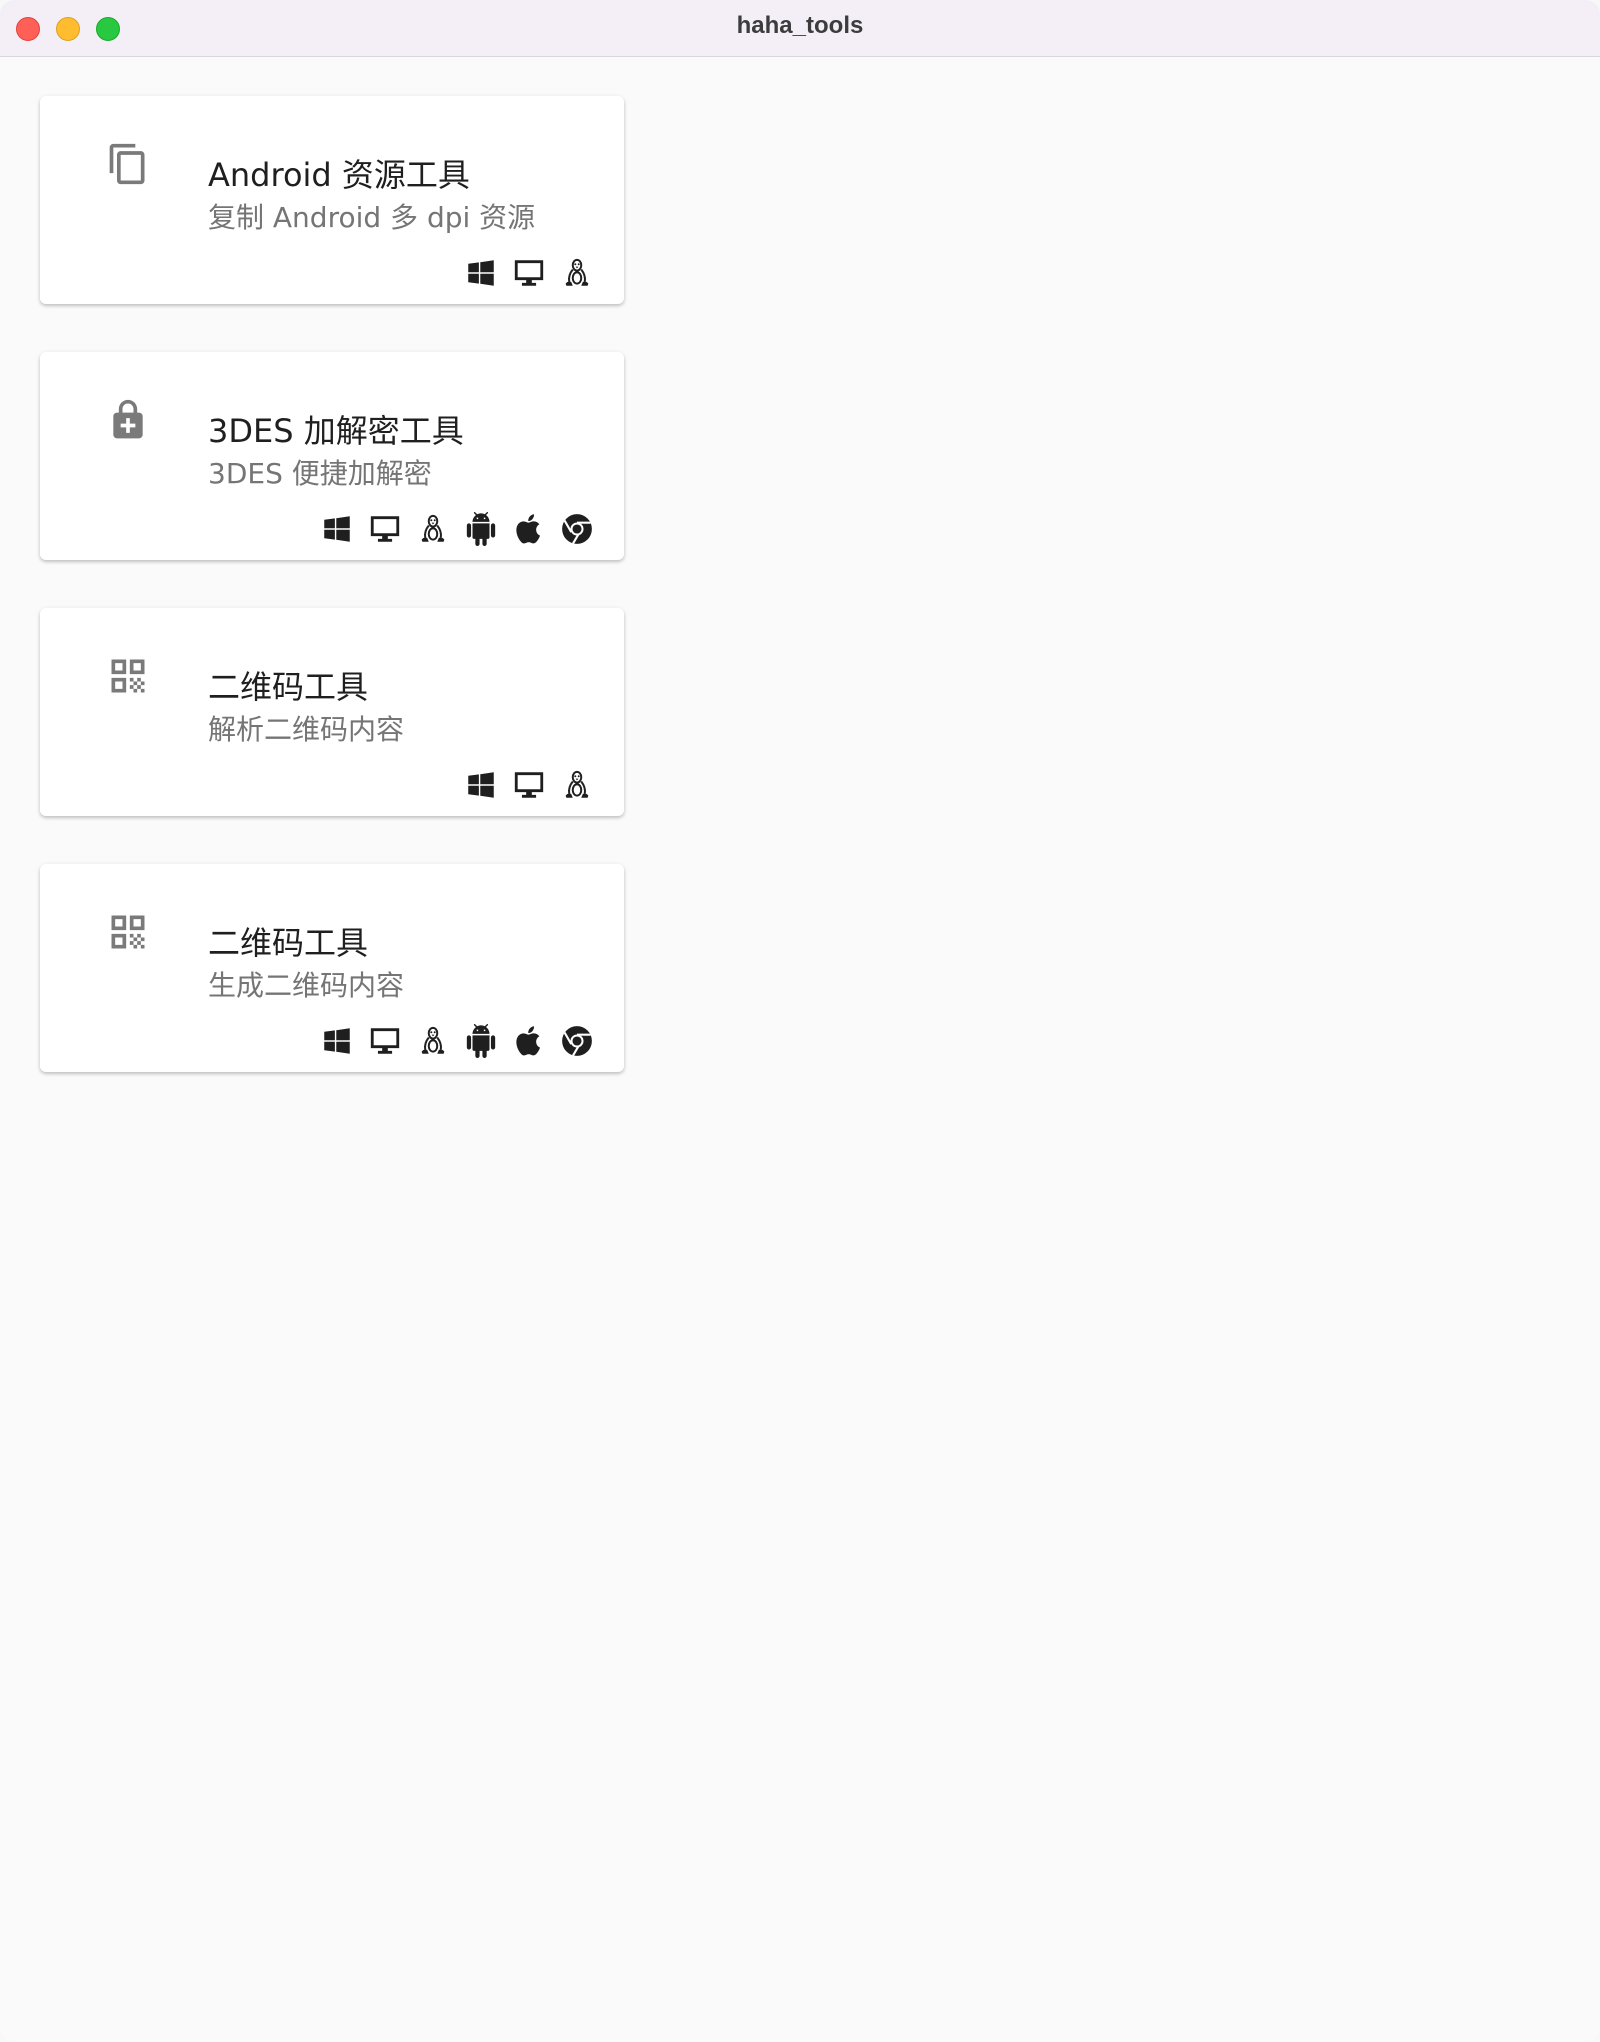  I want to click on lock-plus-icon, so click(128, 420).